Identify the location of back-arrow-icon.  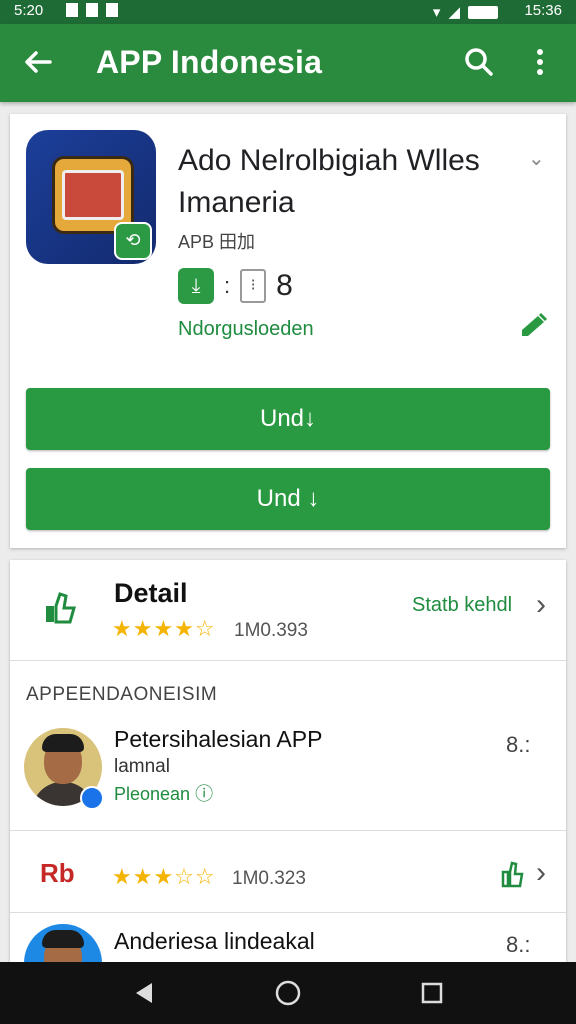
(38, 62).